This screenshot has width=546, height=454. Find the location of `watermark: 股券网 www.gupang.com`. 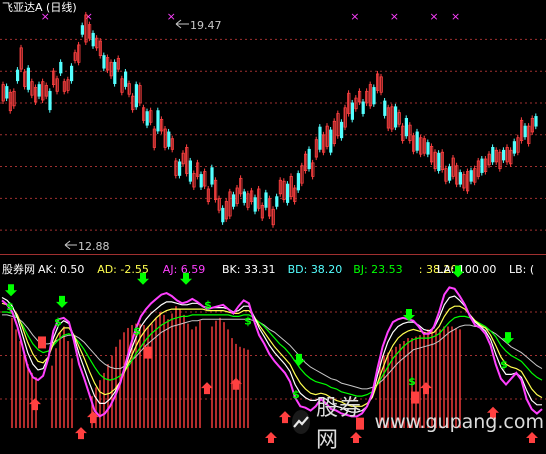

watermark: 股券网 www.gupang.com is located at coordinates (418, 424).